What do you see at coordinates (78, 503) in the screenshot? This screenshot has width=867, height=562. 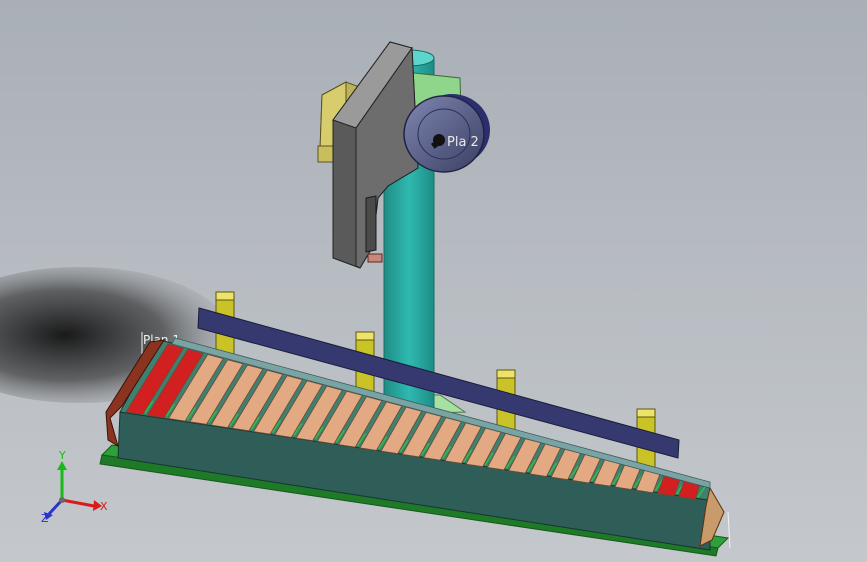 I see `triad-x-axis` at bounding box center [78, 503].